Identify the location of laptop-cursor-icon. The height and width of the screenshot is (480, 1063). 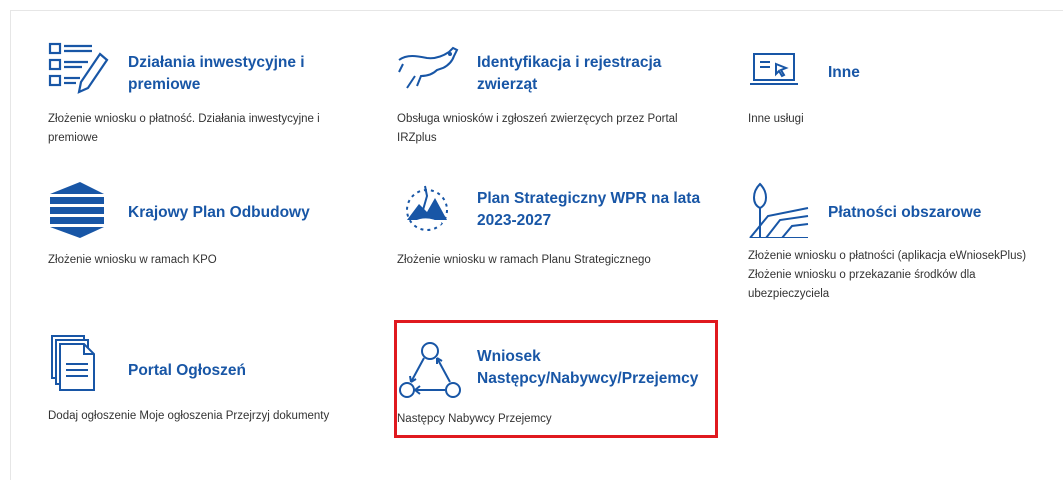
(779, 74).